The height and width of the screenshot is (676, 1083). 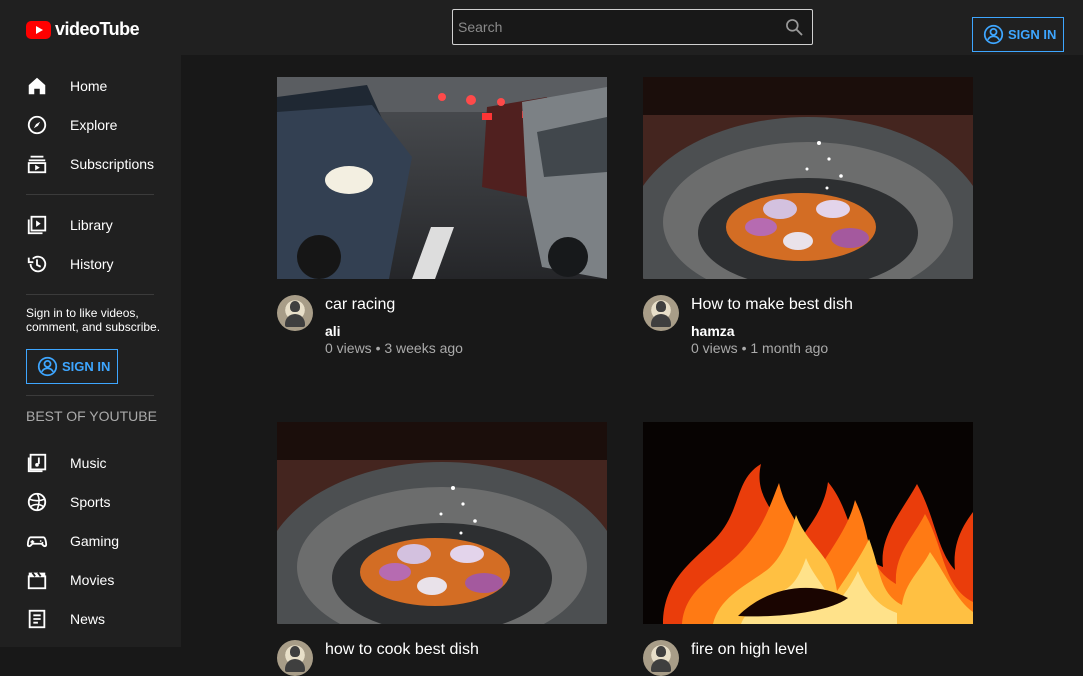 What do you see at coordinates (794, 27) in the screenshot?
I see `search-icon` at bounding box center [794, 27].